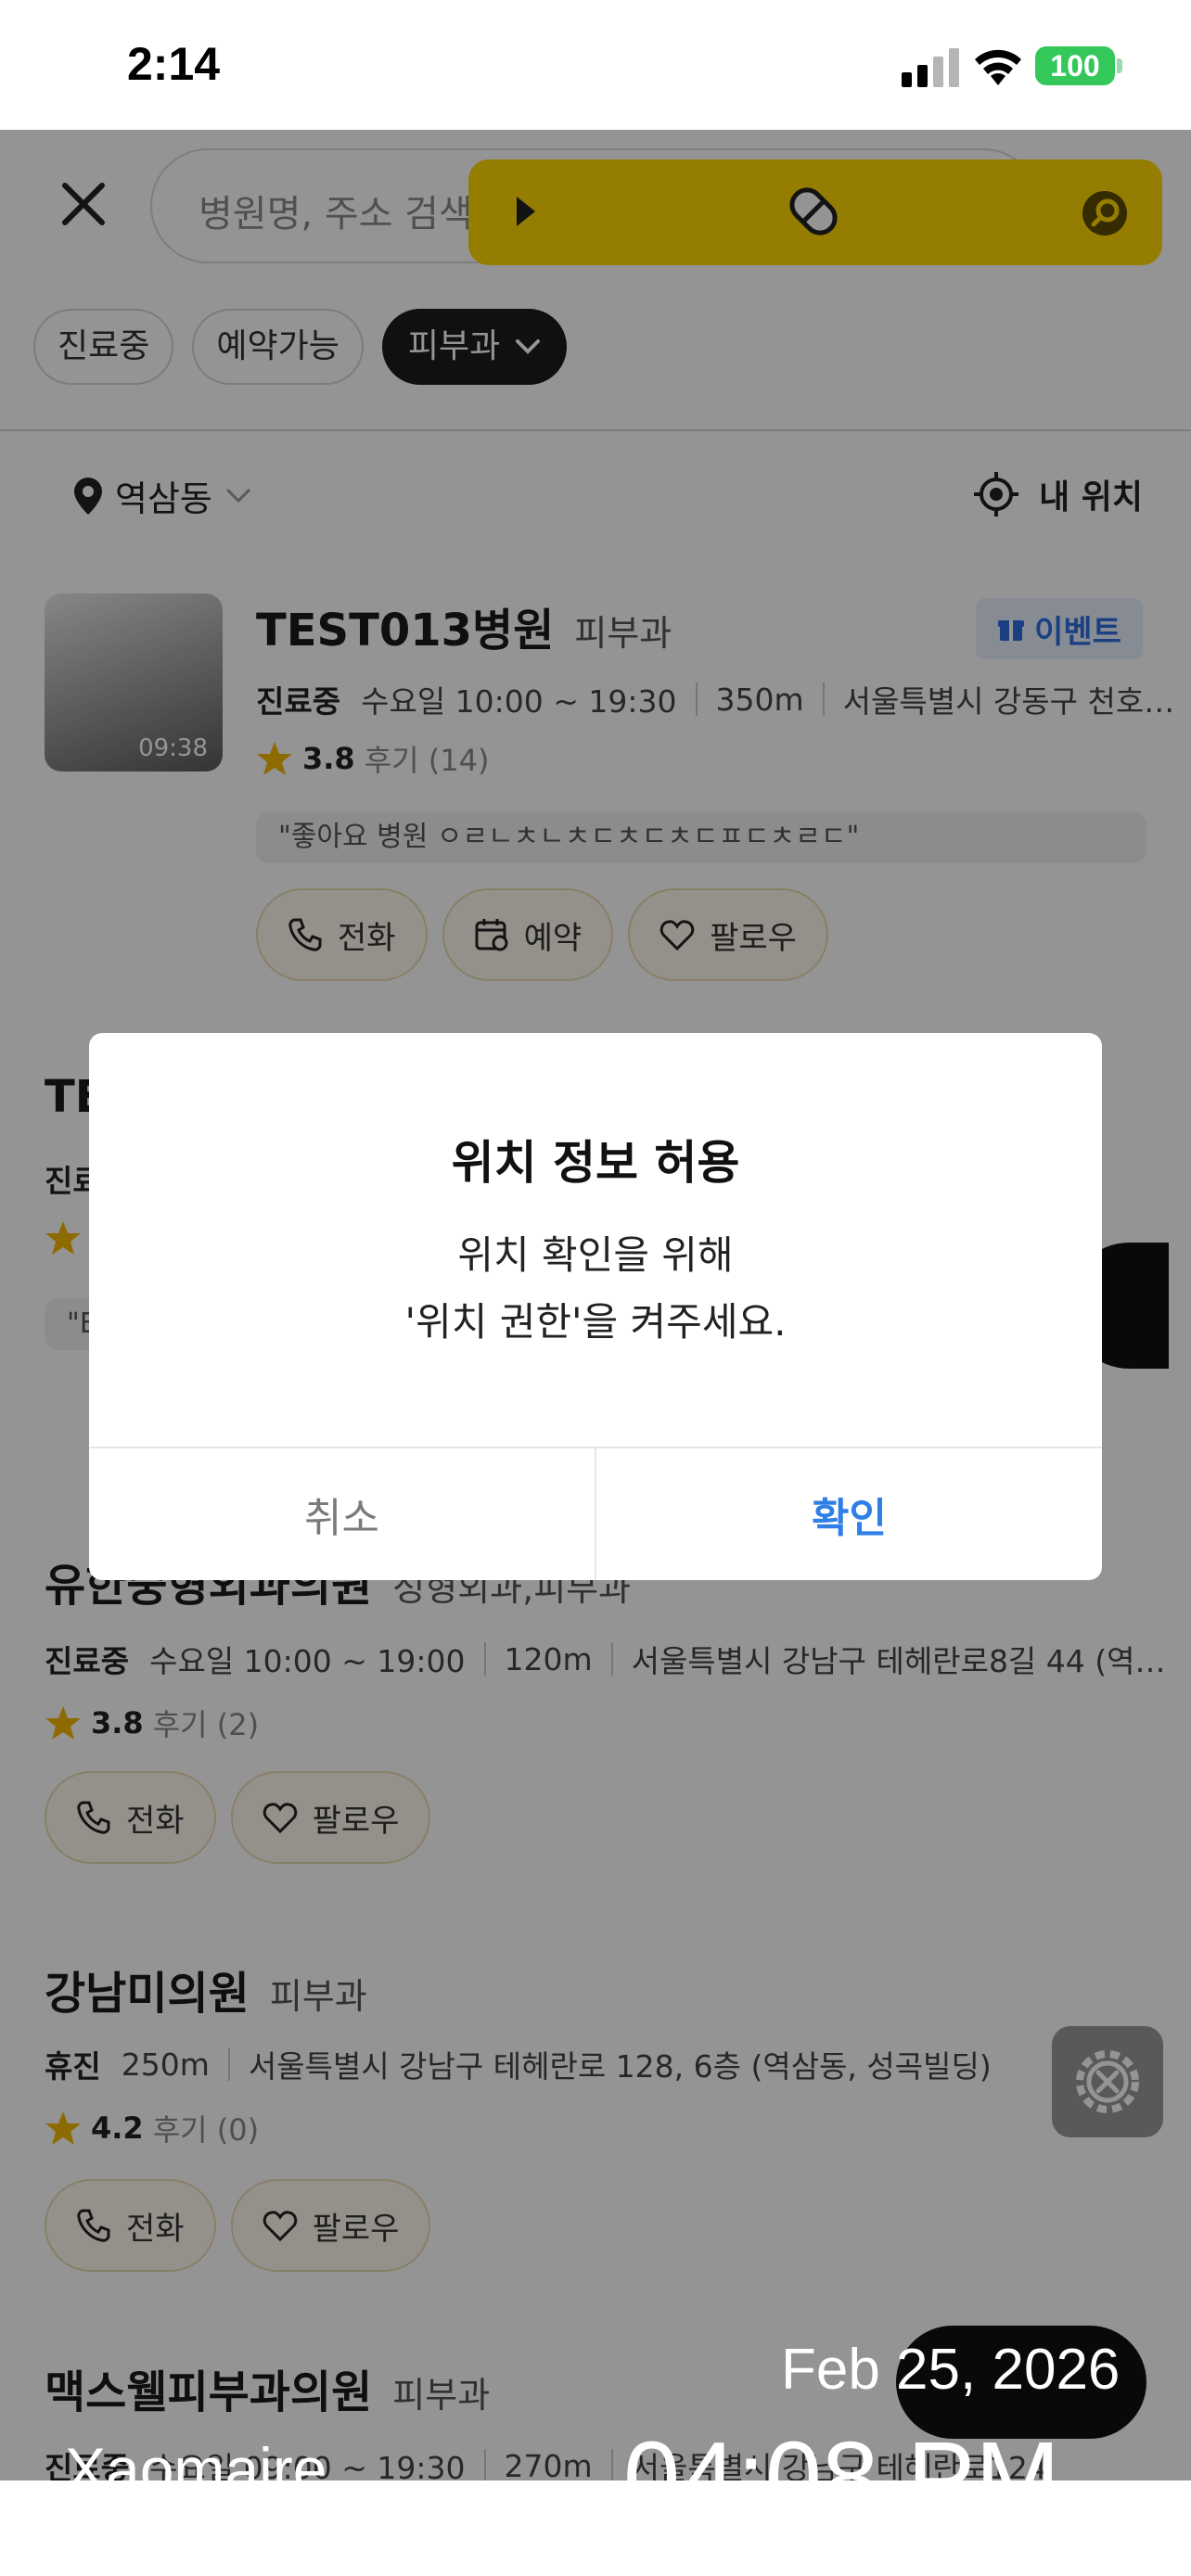 The height and width of the screenshot is (2576, 1191). What do you see at coordinates (595, 65) in the screenshot?
I see `status-bar: 2:14 100` at bounding box center [595, 65].